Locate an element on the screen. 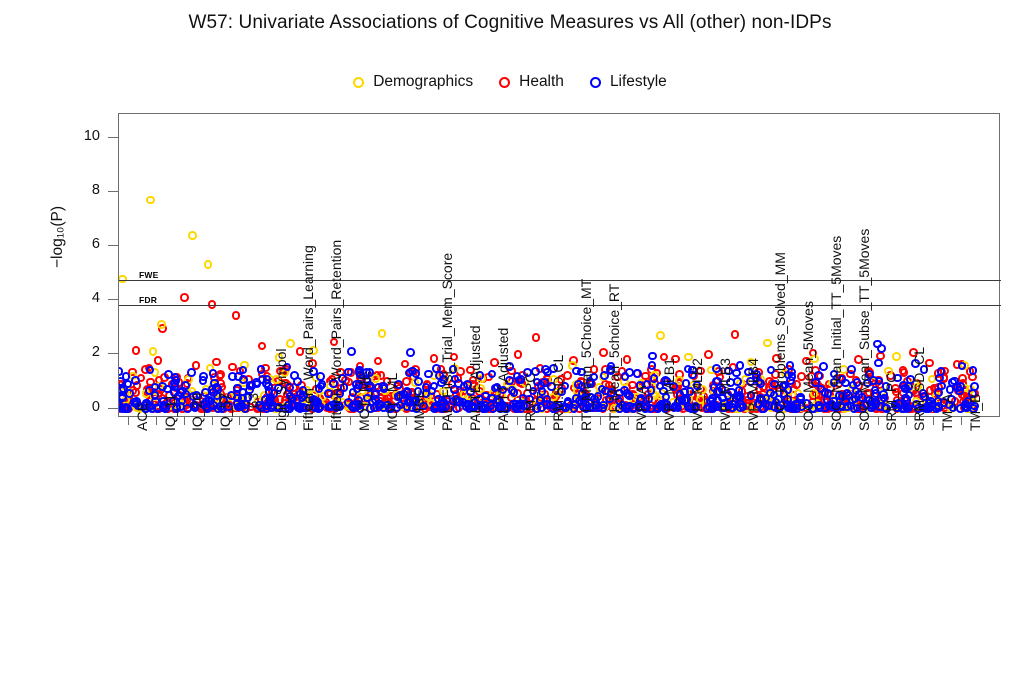 The image size is (1020, 680). x-axis-tick-label: RVP_MLB2 is located at coordinates (697, 394).